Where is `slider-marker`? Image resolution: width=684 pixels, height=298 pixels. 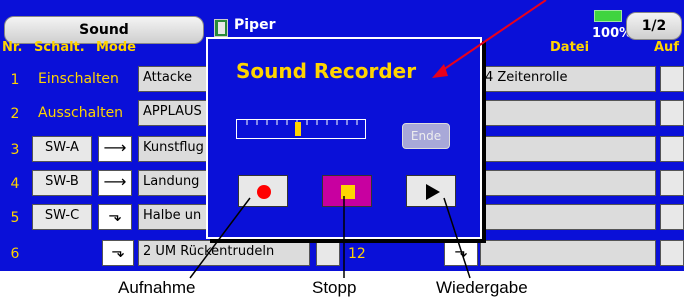
slider-marker is located at coordinates (298, 129).